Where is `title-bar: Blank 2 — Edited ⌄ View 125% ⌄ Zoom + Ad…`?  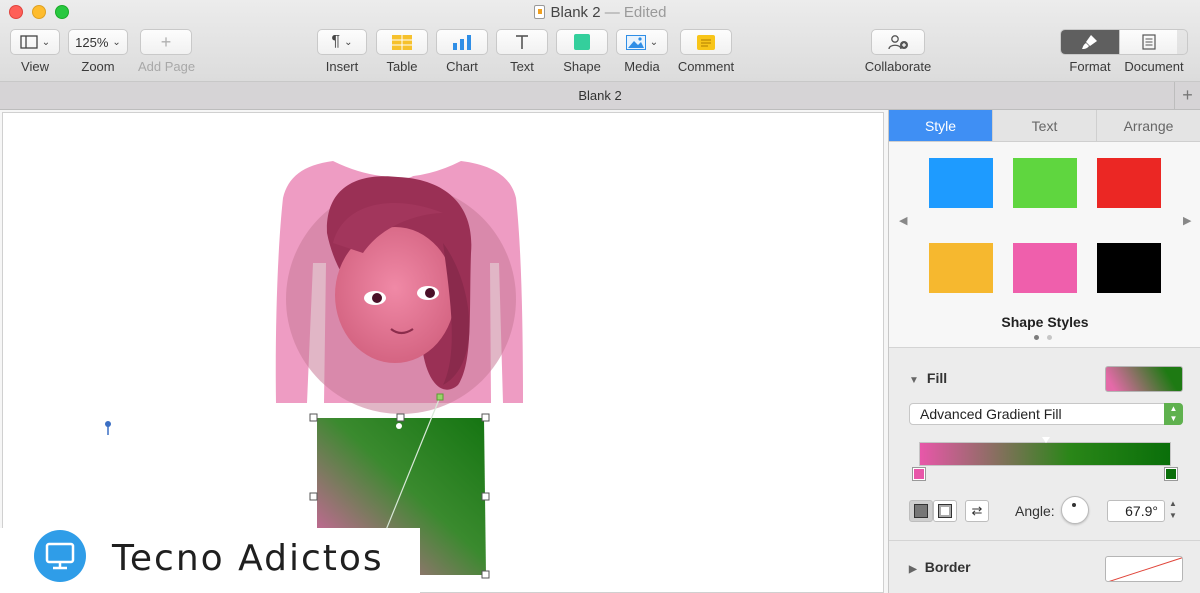 title-bar: Blank 2 — Edited ⌄ View 125% ⌄ Zoom + Ad… is located at coordinates (600, 41).